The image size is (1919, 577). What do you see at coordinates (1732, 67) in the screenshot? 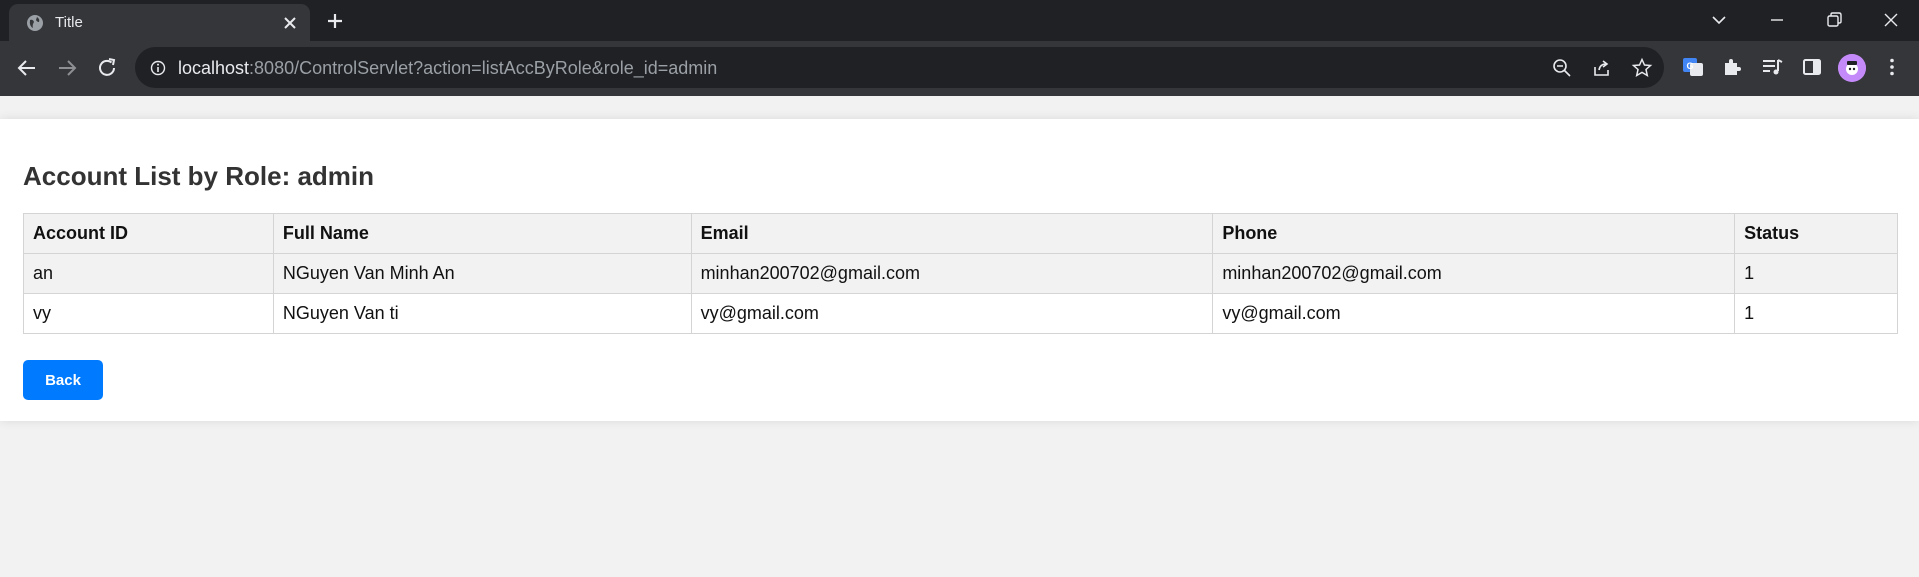
I see `extensions-puzzle-icon` at bounding box center [1732, 67].